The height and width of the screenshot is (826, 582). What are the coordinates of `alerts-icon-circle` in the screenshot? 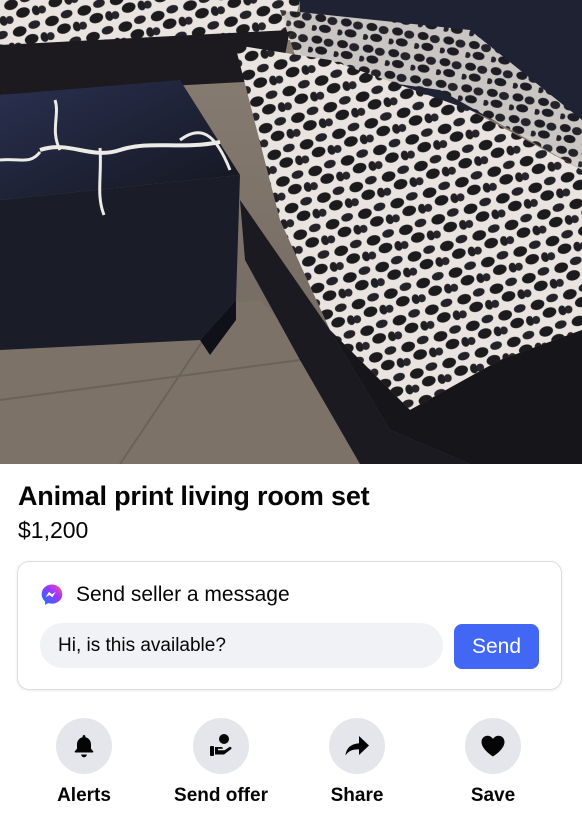 It's located at (84, 746).